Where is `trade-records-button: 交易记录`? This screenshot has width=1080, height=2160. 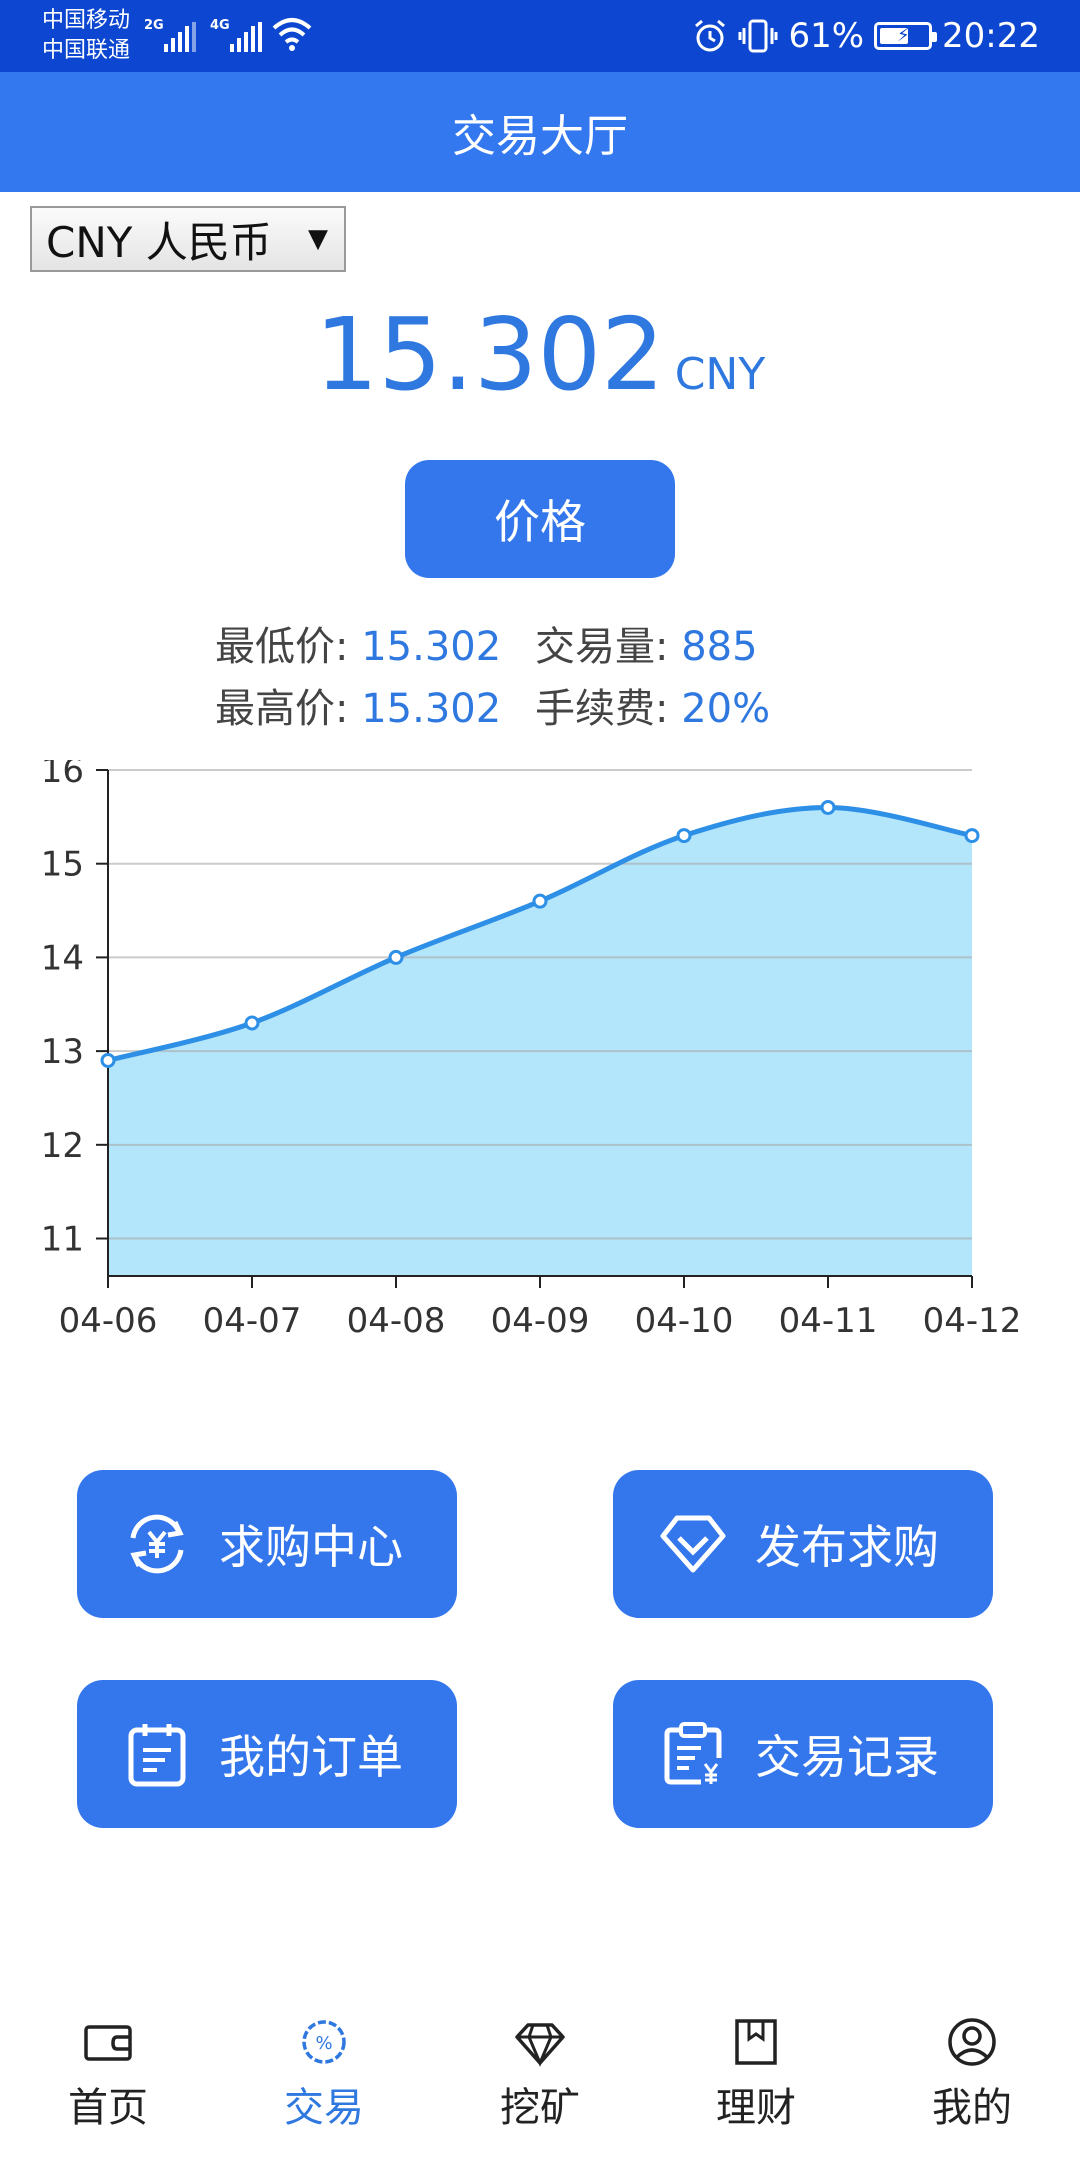
trade-records-button: 交易记录 is located at coordinates (803, 1754).